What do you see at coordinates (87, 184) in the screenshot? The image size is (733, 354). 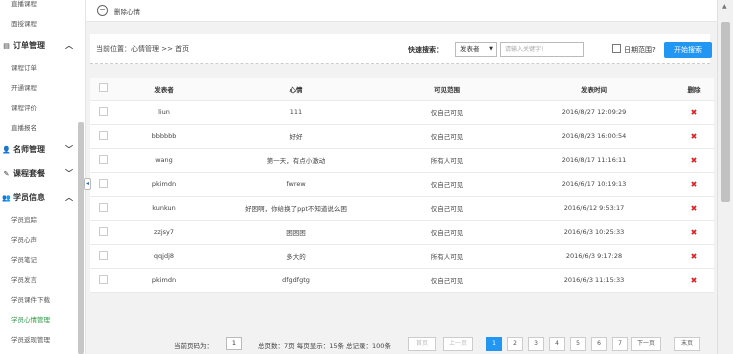 I see `sidebar-collapse-handle: ◂` at bounding box center [87, 184].